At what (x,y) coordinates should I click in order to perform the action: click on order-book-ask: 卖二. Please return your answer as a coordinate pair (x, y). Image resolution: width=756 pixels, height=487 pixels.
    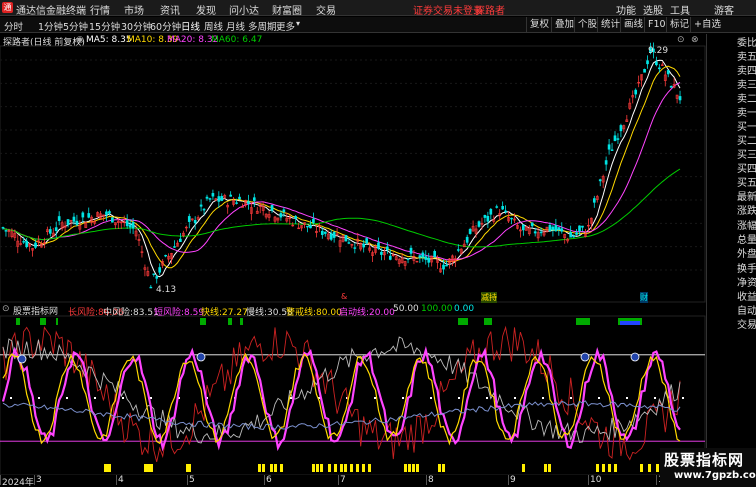
    Looking at the image, I should click on (746, 99).